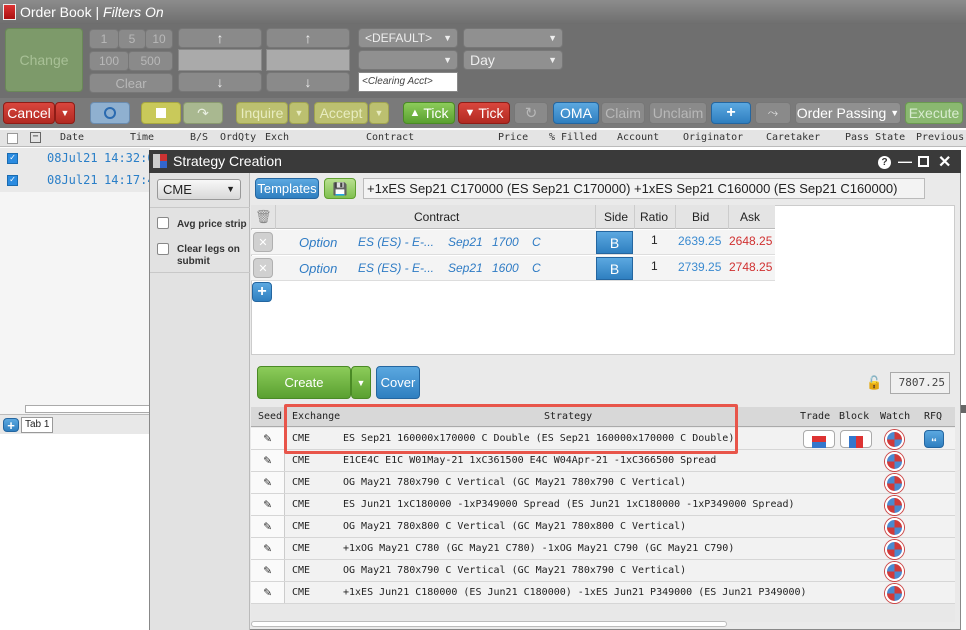 This screenshot has width=966, height=630. I want to click on route-button: ⤳, so click(773, 113).